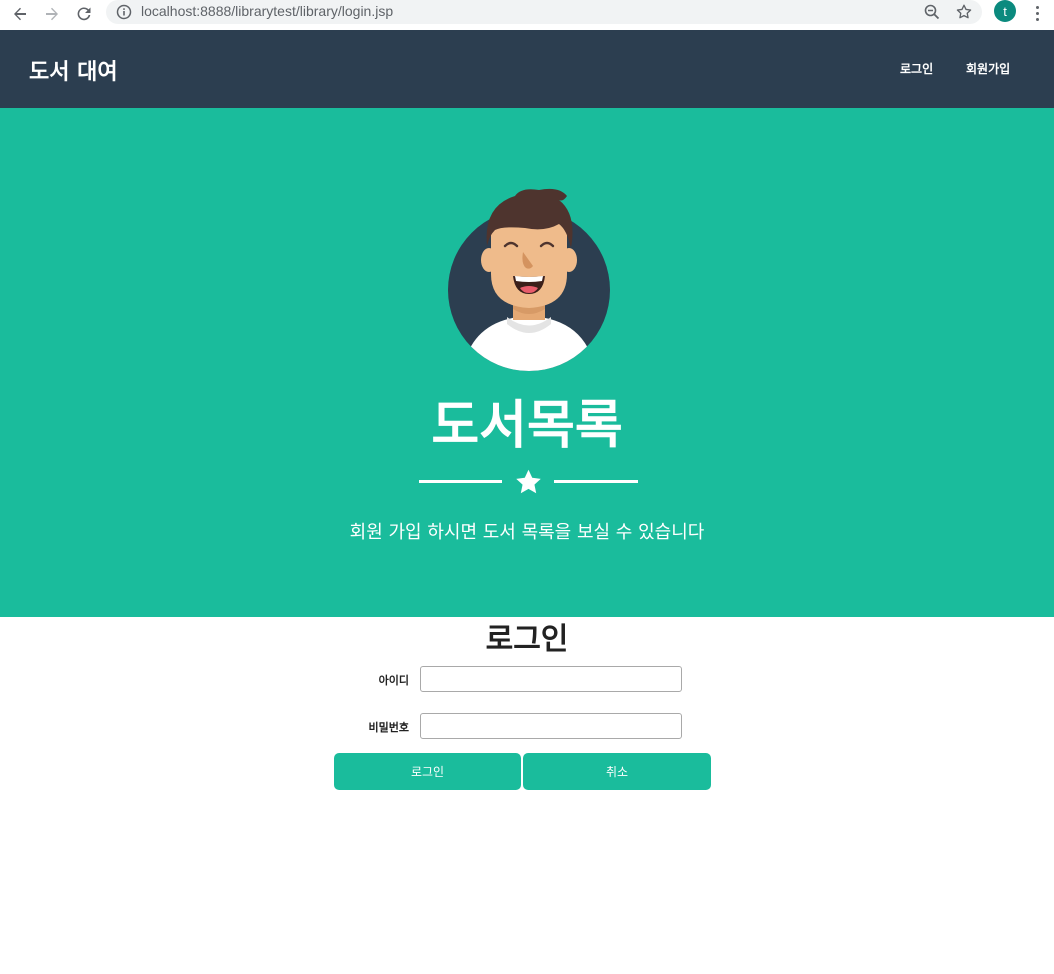 This screenshot has height=974, width=1054. I want to click on back-icon, so click(20, 14).